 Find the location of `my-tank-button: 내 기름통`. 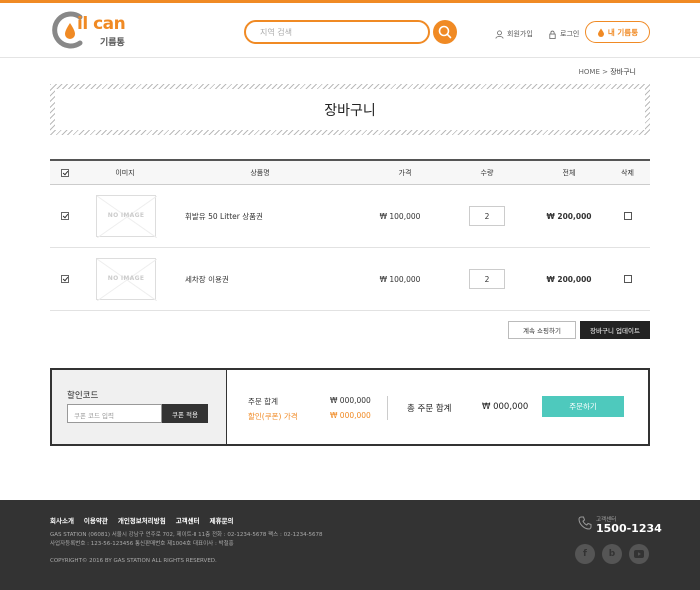

my-tank-button: 내 기름통 is located at coordinates (617, 32).